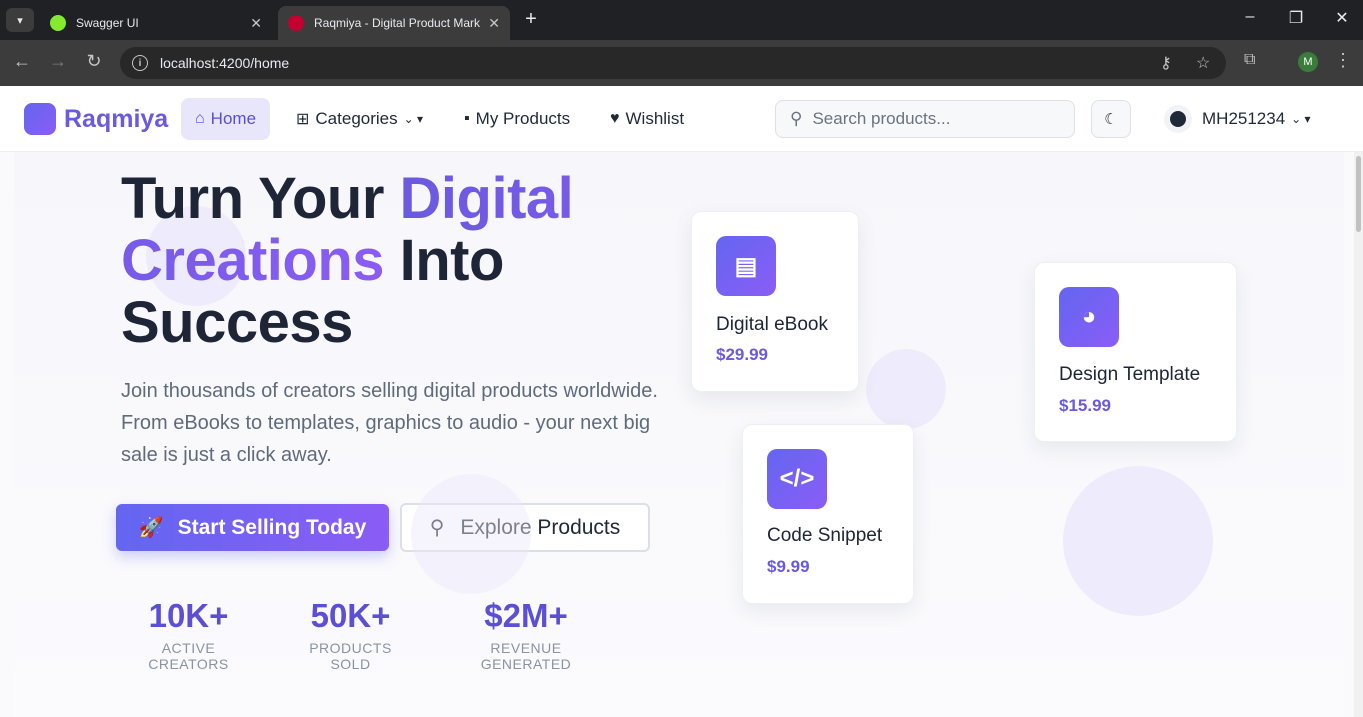 The width and height of the screenshot is (1363, 717). I want to click on stat-value: 50K+, so click(350, 615).